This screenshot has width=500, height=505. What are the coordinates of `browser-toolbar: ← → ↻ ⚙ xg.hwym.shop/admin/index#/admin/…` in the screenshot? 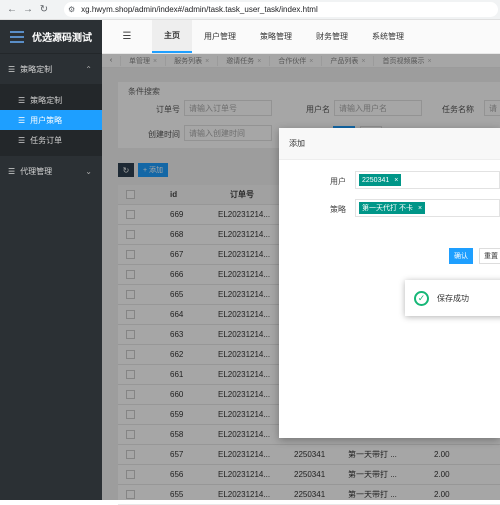 It's located at (250, 10).